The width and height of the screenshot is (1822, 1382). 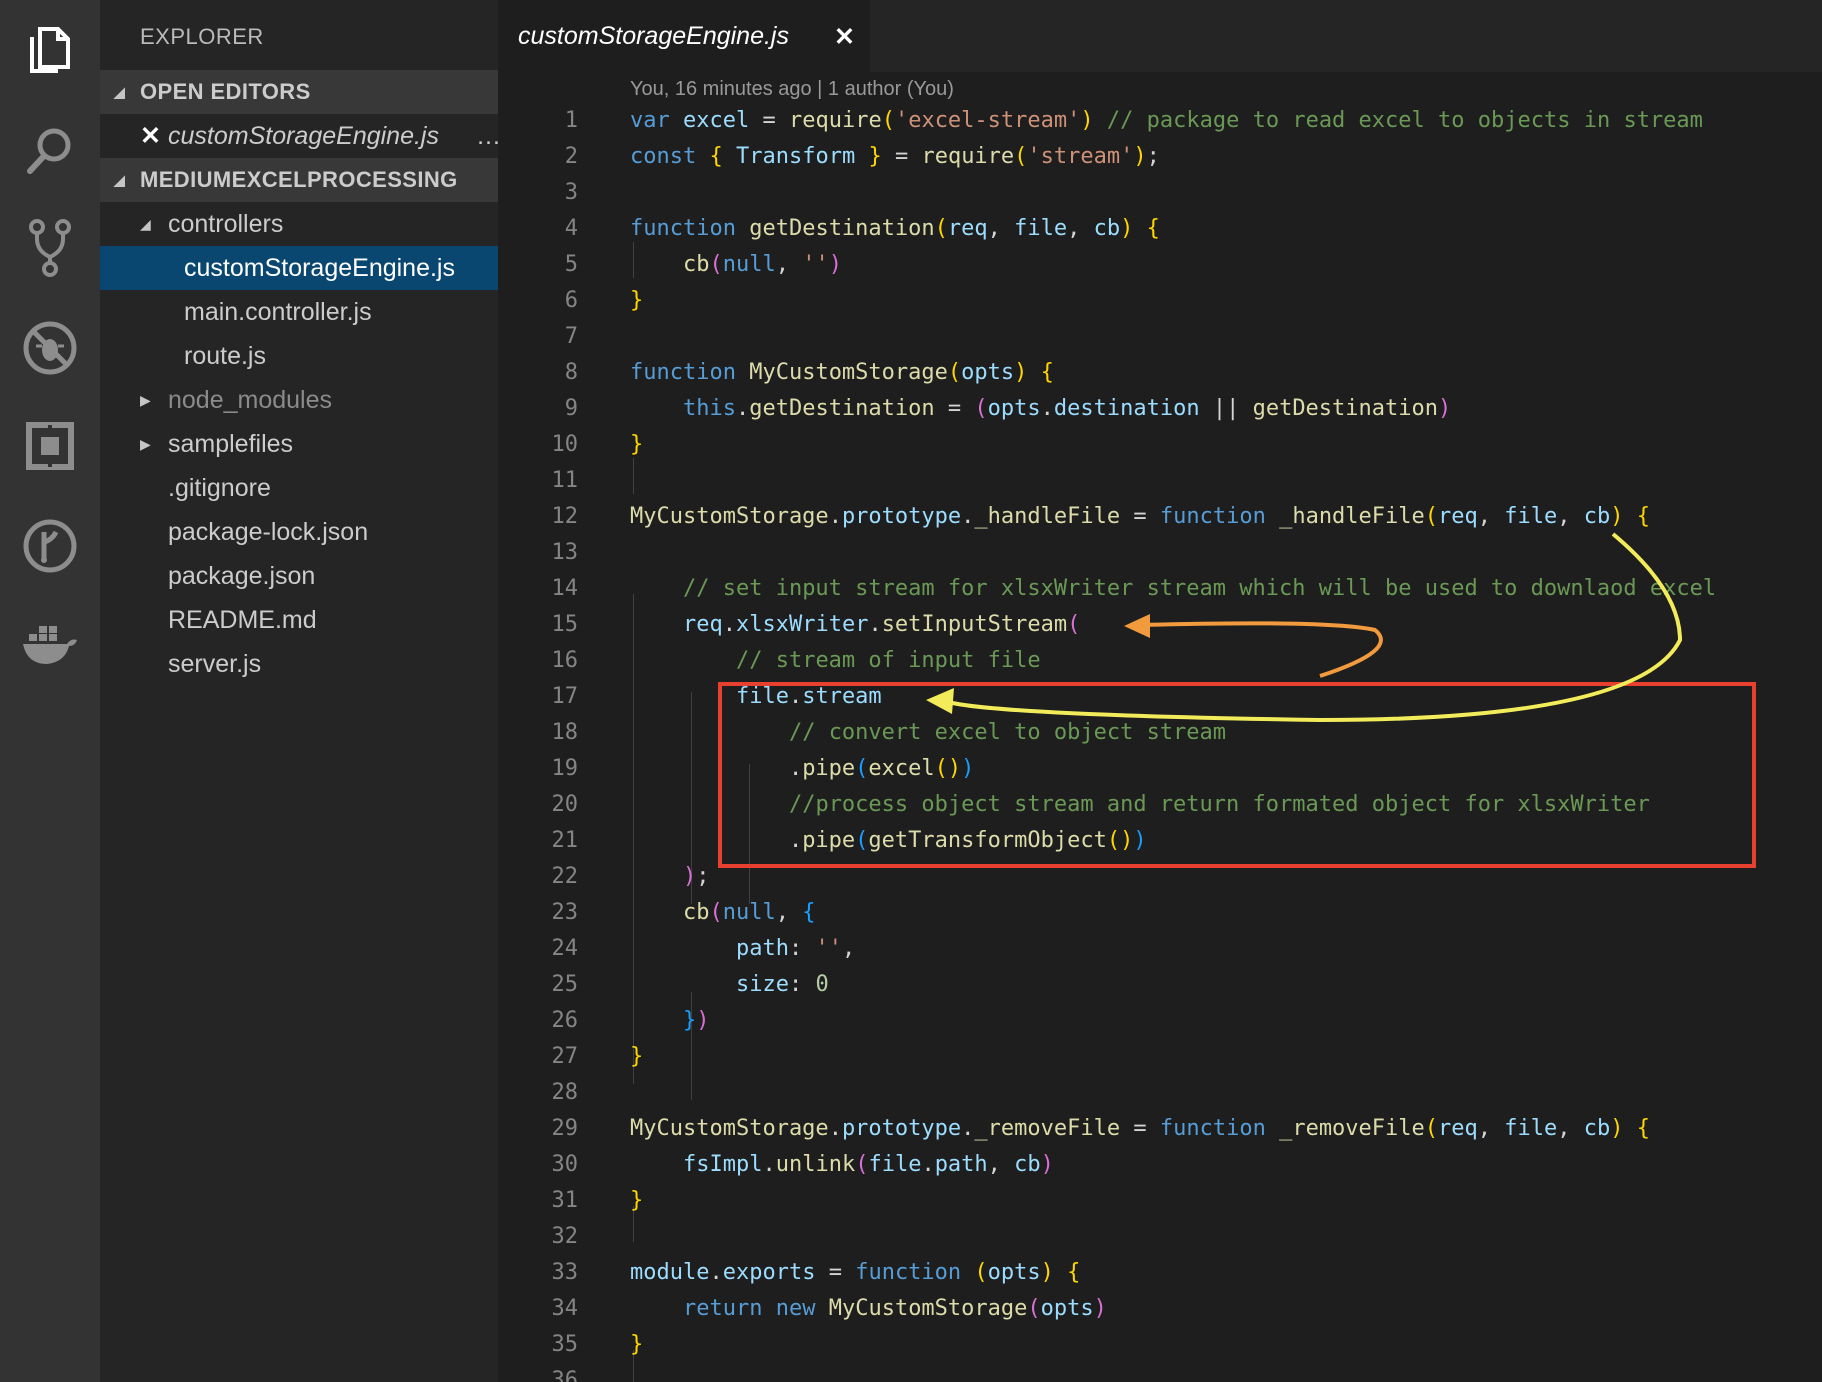 What do you see at coordinates (319, 268) in the screenshot?
I see `tree-item-label: customStorageEngine.js` at bounding box center [319, 268].